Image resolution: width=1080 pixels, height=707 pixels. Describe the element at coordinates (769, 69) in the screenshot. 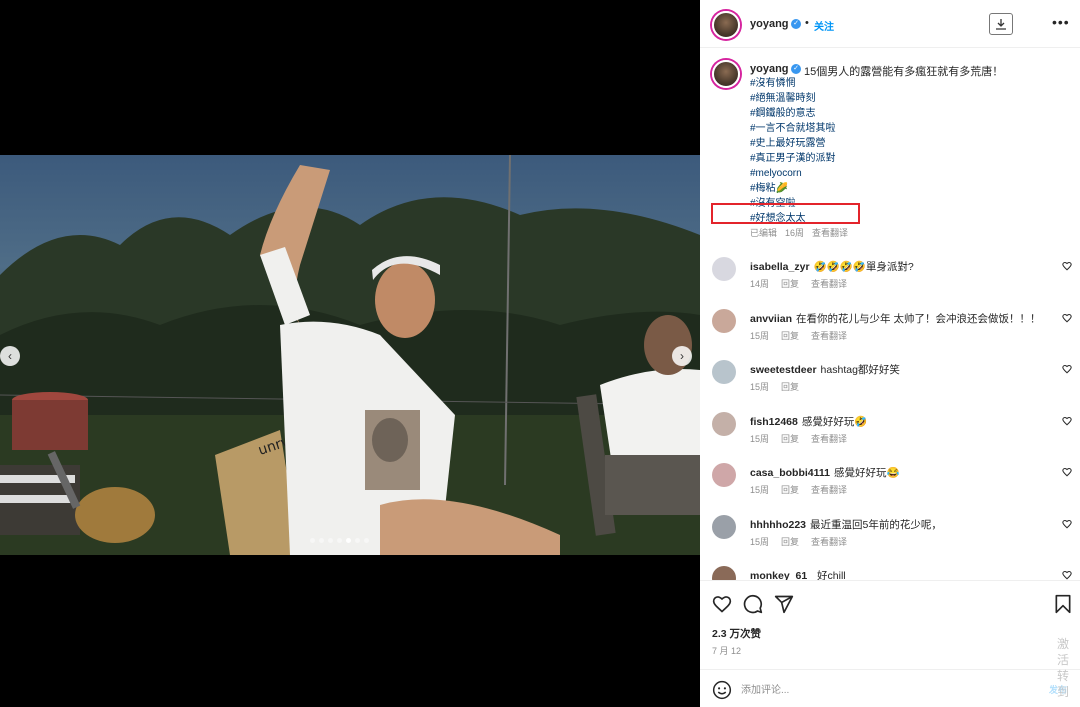

I see `caption-username: yoyang` at that location.